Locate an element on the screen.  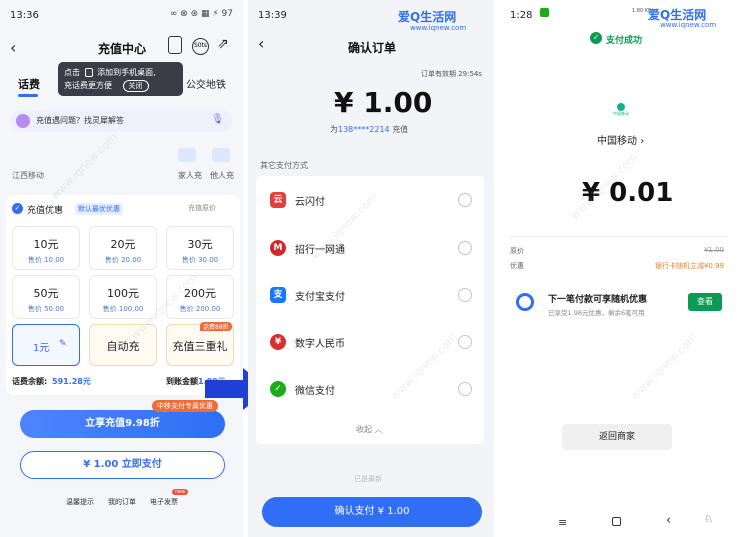
offer-icon is located at coordinates (525, 302).